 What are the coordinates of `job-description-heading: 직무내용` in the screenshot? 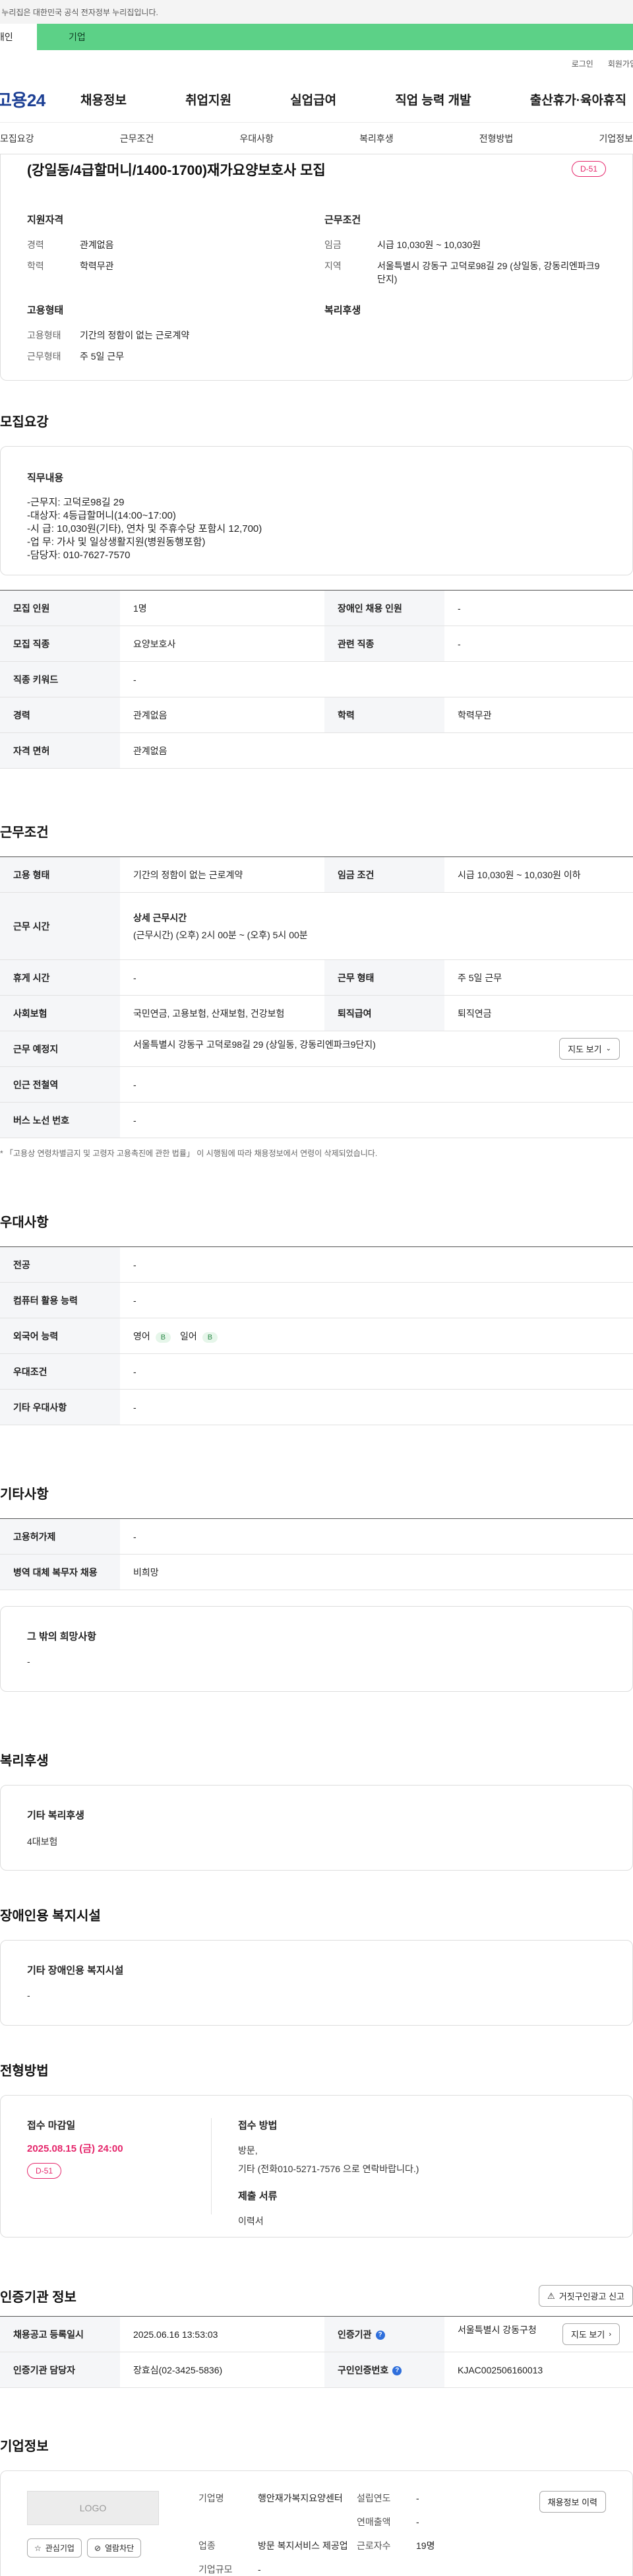 It's located at (45, 478).